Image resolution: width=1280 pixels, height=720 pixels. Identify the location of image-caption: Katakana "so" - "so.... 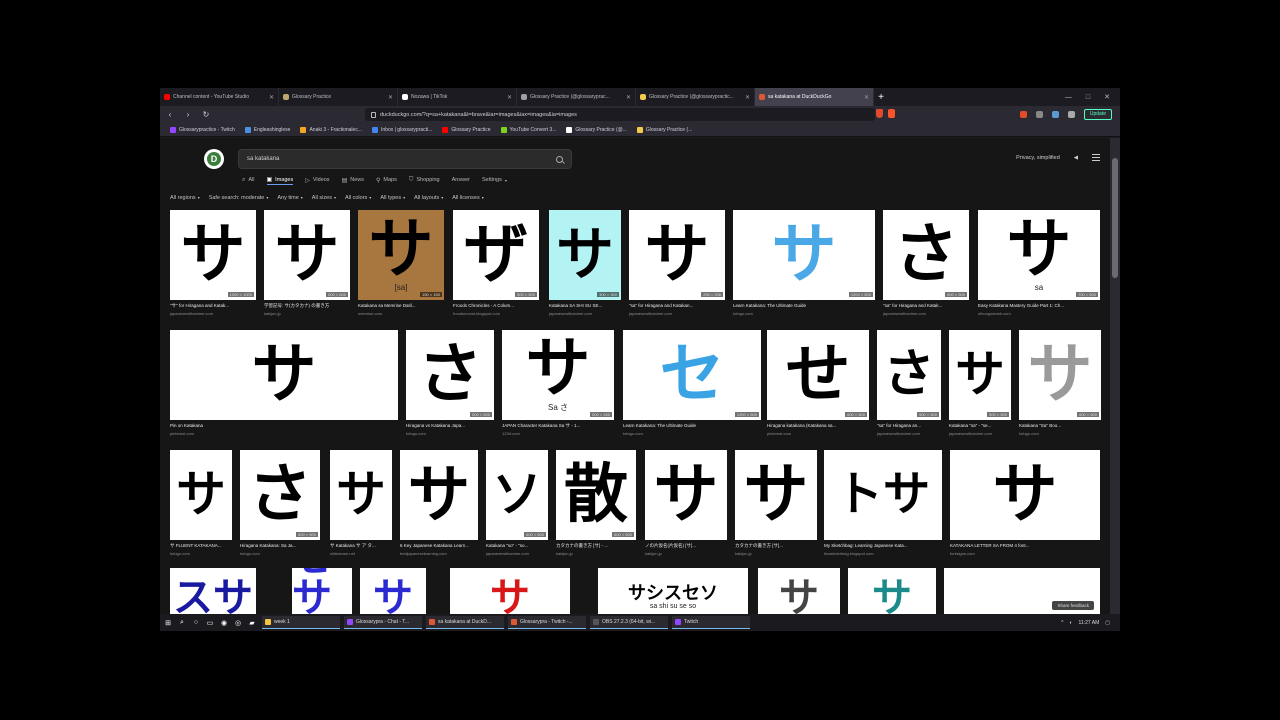
(517, 545).